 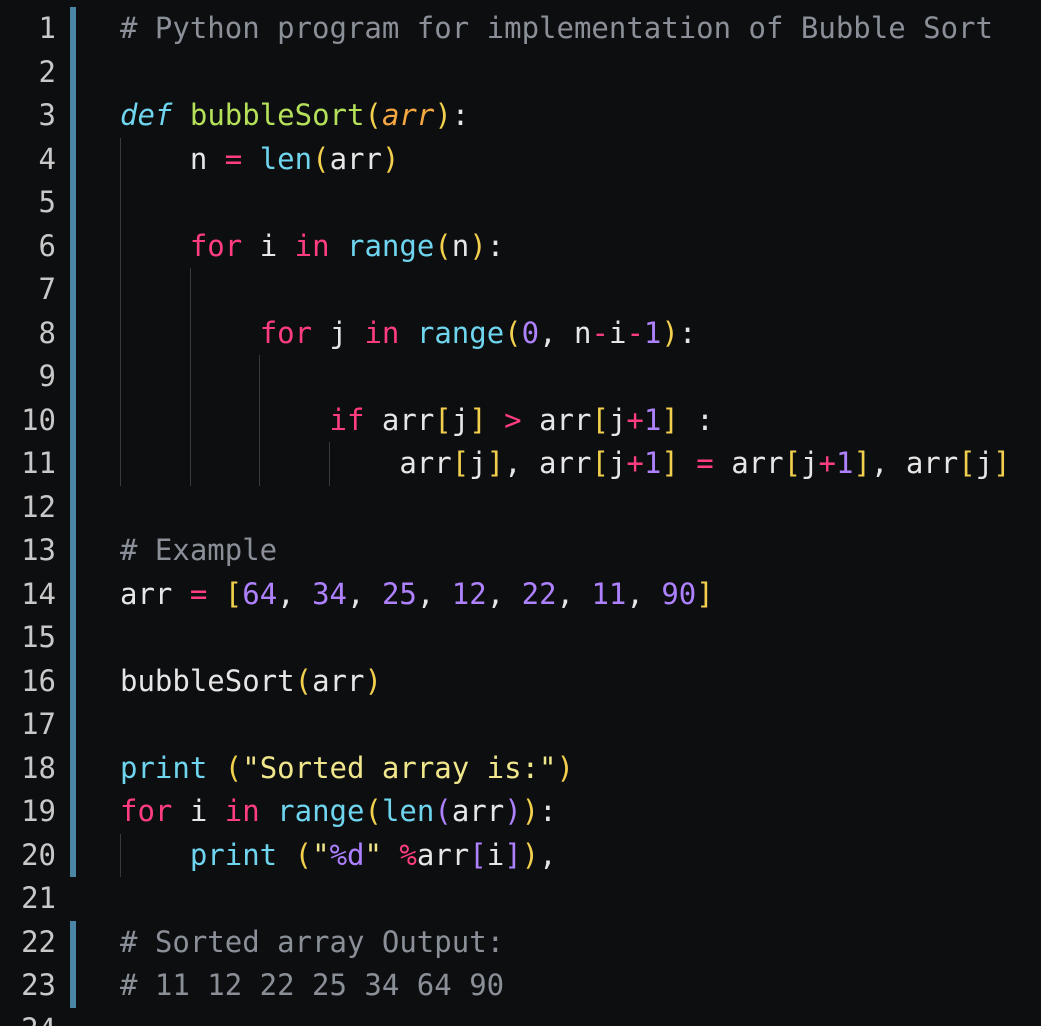 I want to click on code-token: 1, so click(x=652, y=332).